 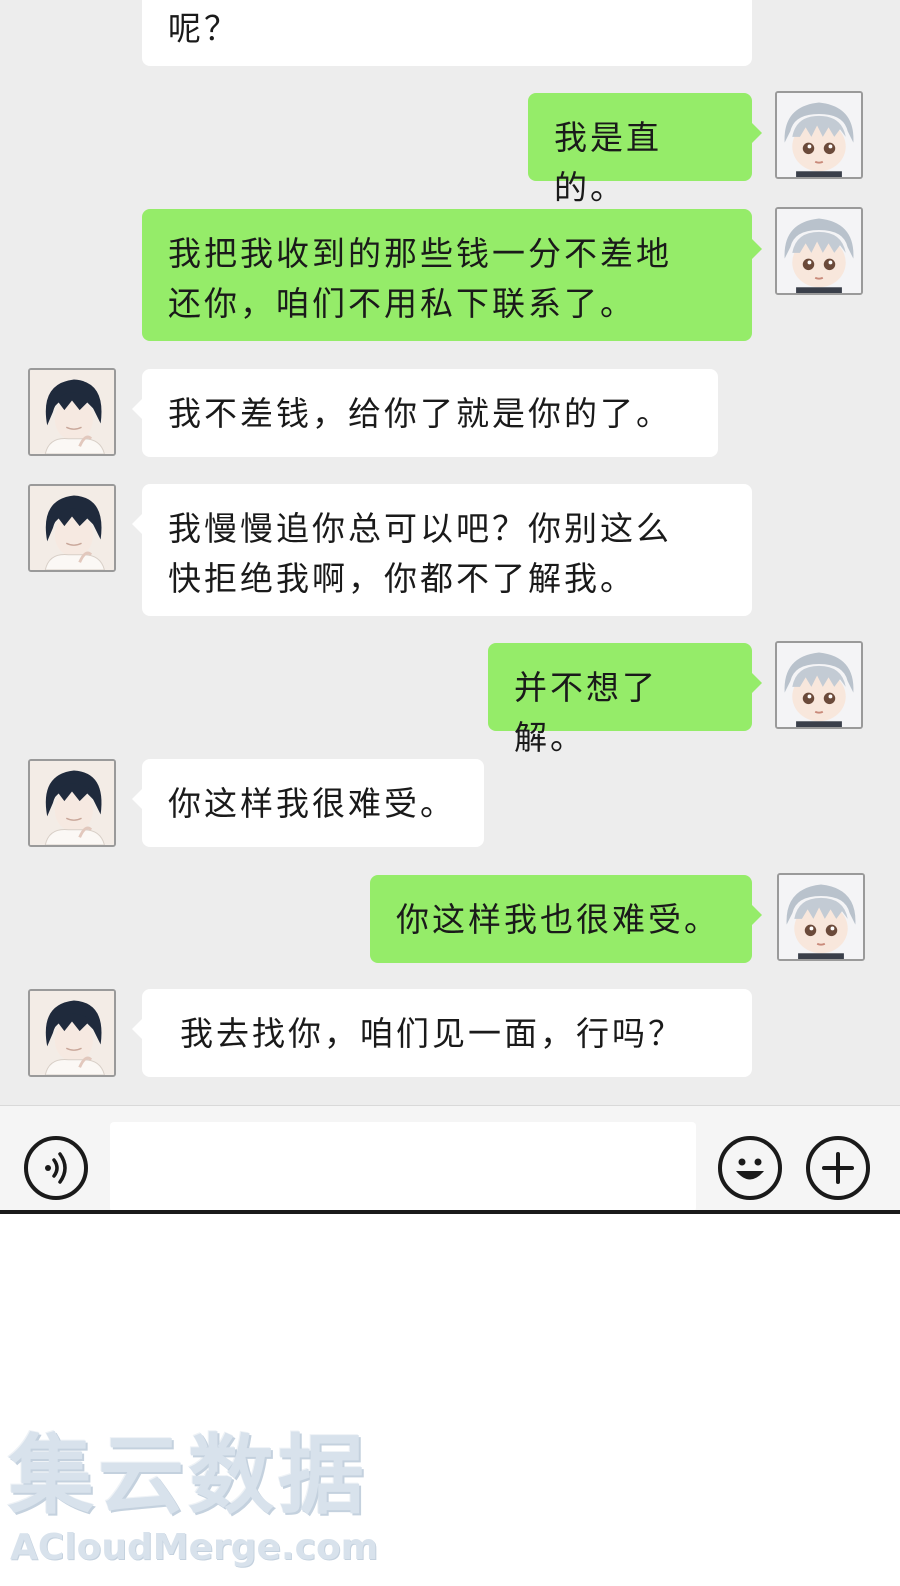 What do you see at coordinates (442, 550) in the screenshot?
I see `message-bubble-incoming: 我慢慢追你总可以吧？你别这么 快拒绝我啊，你都不了解我。` at bounding box center [442, 550].